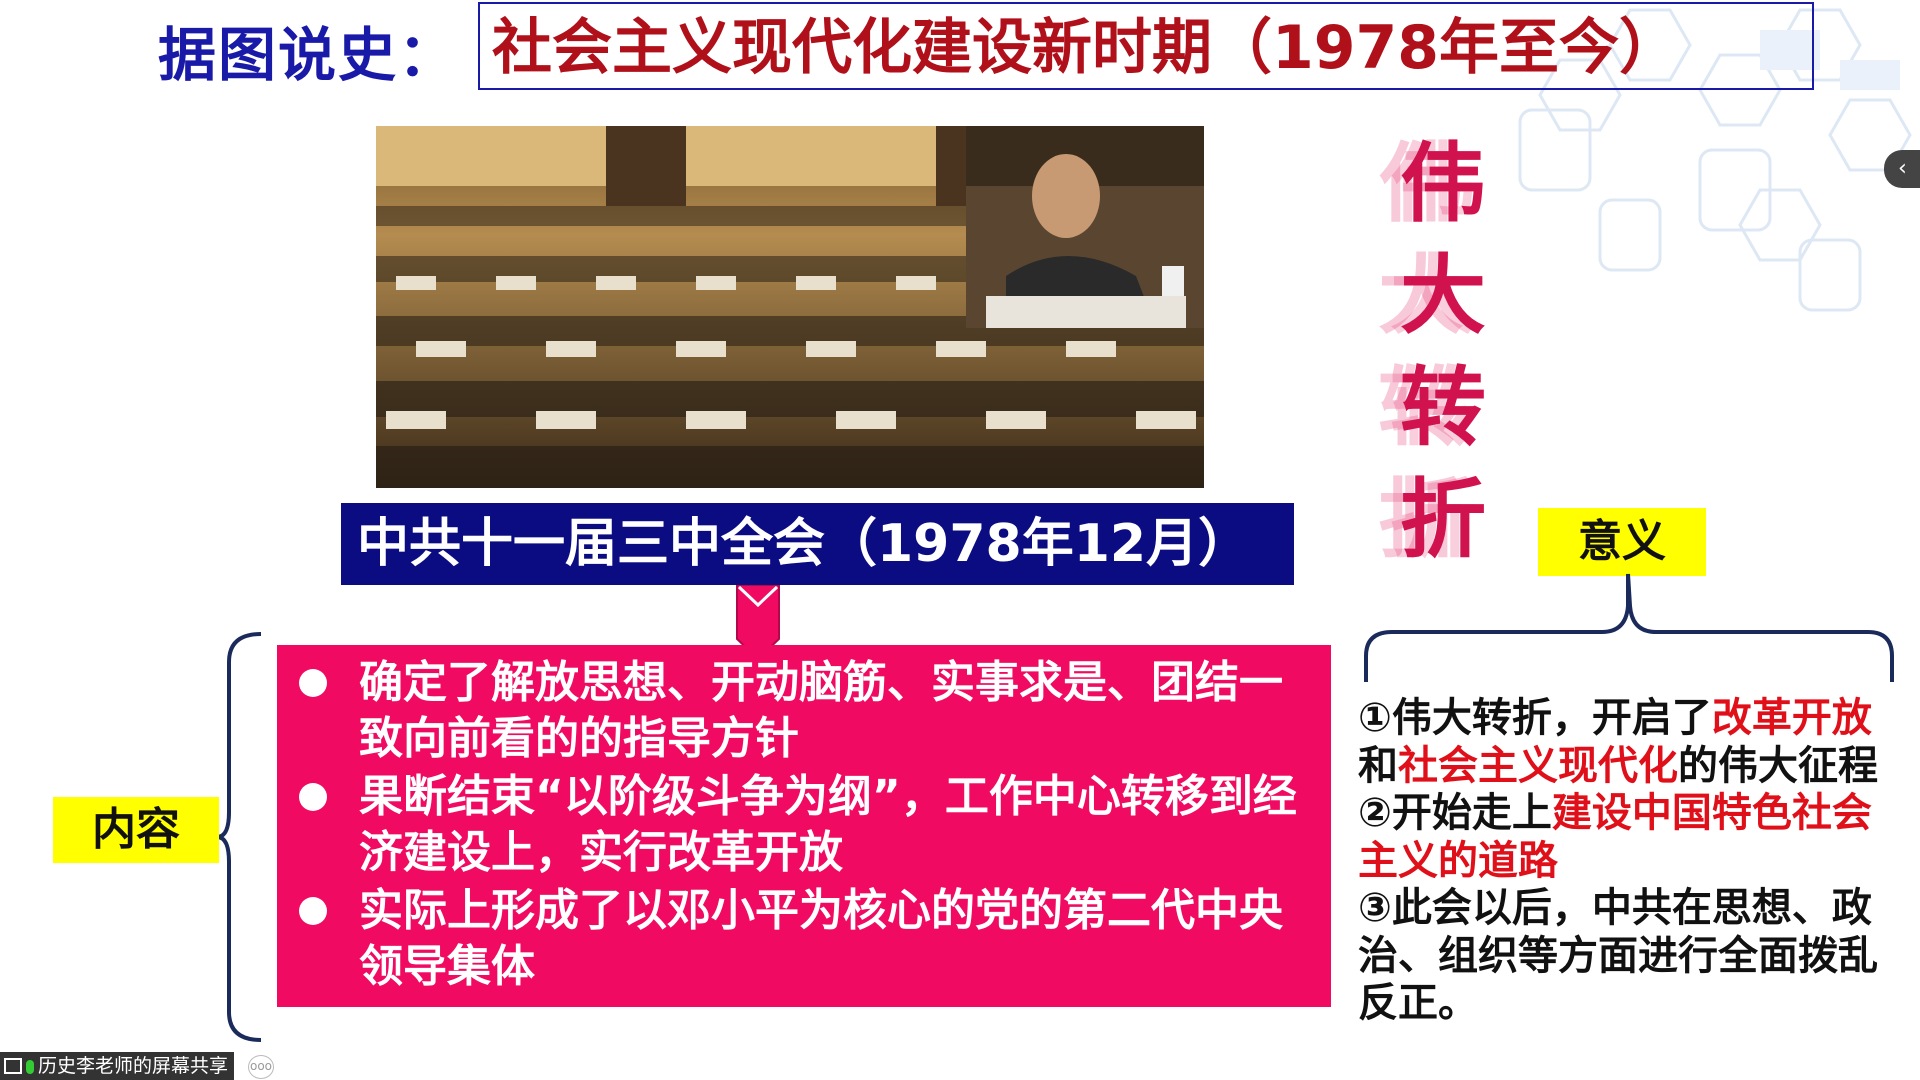  What do you see at coordinates (1629, 627) in the screenshot?
I see `top-brace-icon` at bounding box center [1629, 627].